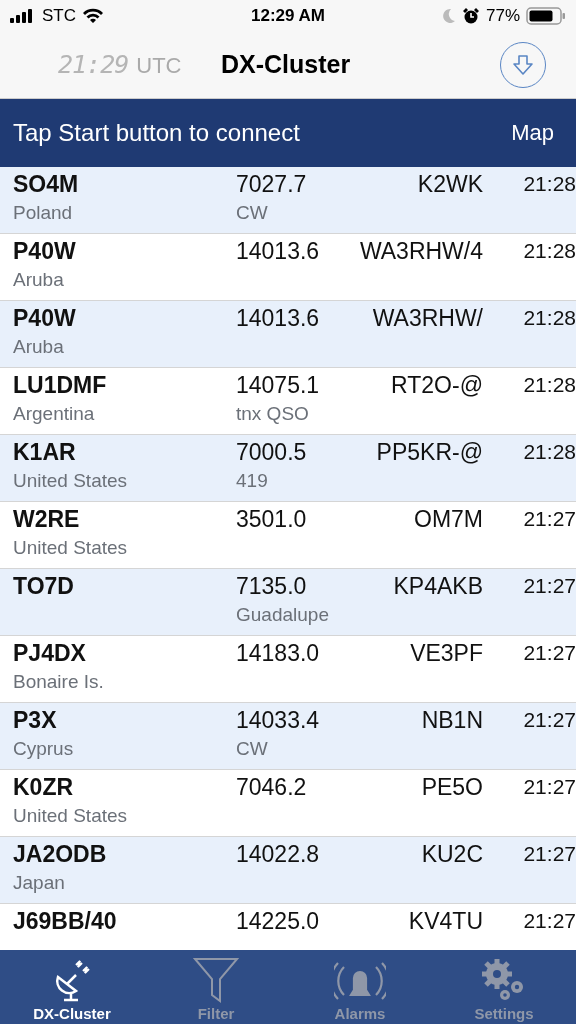  Describe the element at coordinates (446, 653) in the screenshot. I see `spotter-callsign: VE3PF` at that location.